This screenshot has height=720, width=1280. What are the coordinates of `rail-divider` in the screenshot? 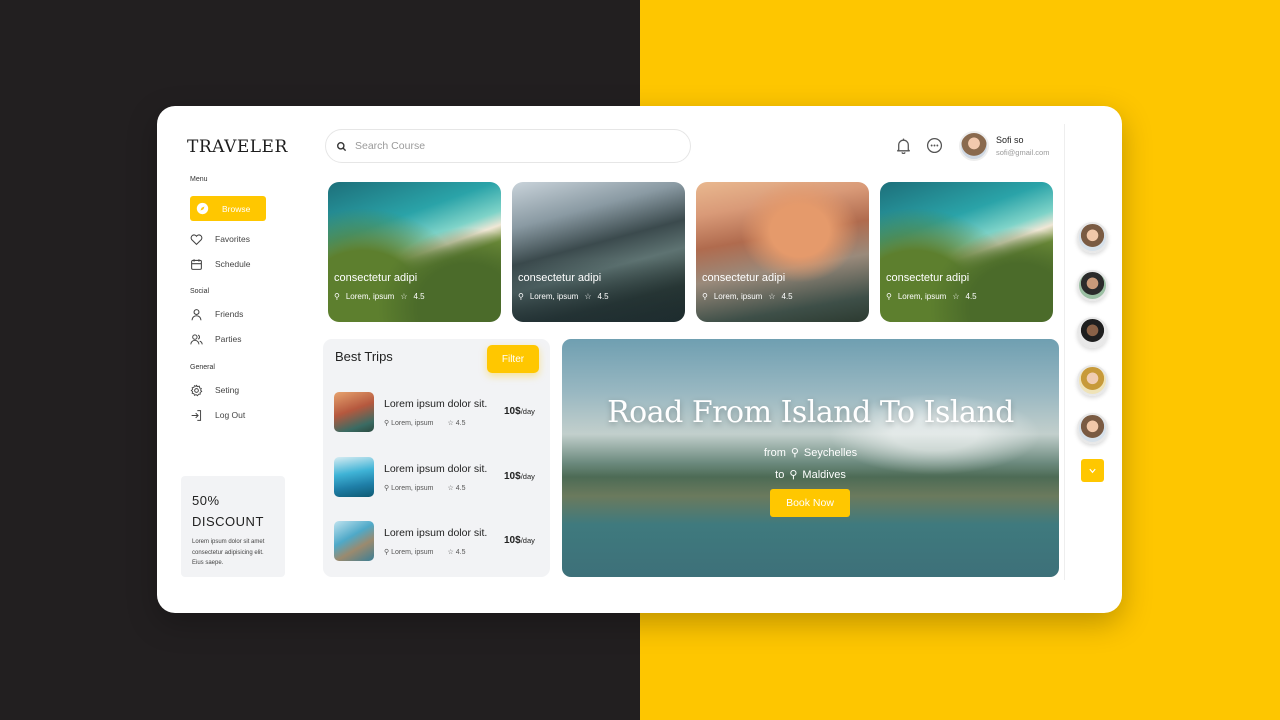 It's located at (1064, 352).